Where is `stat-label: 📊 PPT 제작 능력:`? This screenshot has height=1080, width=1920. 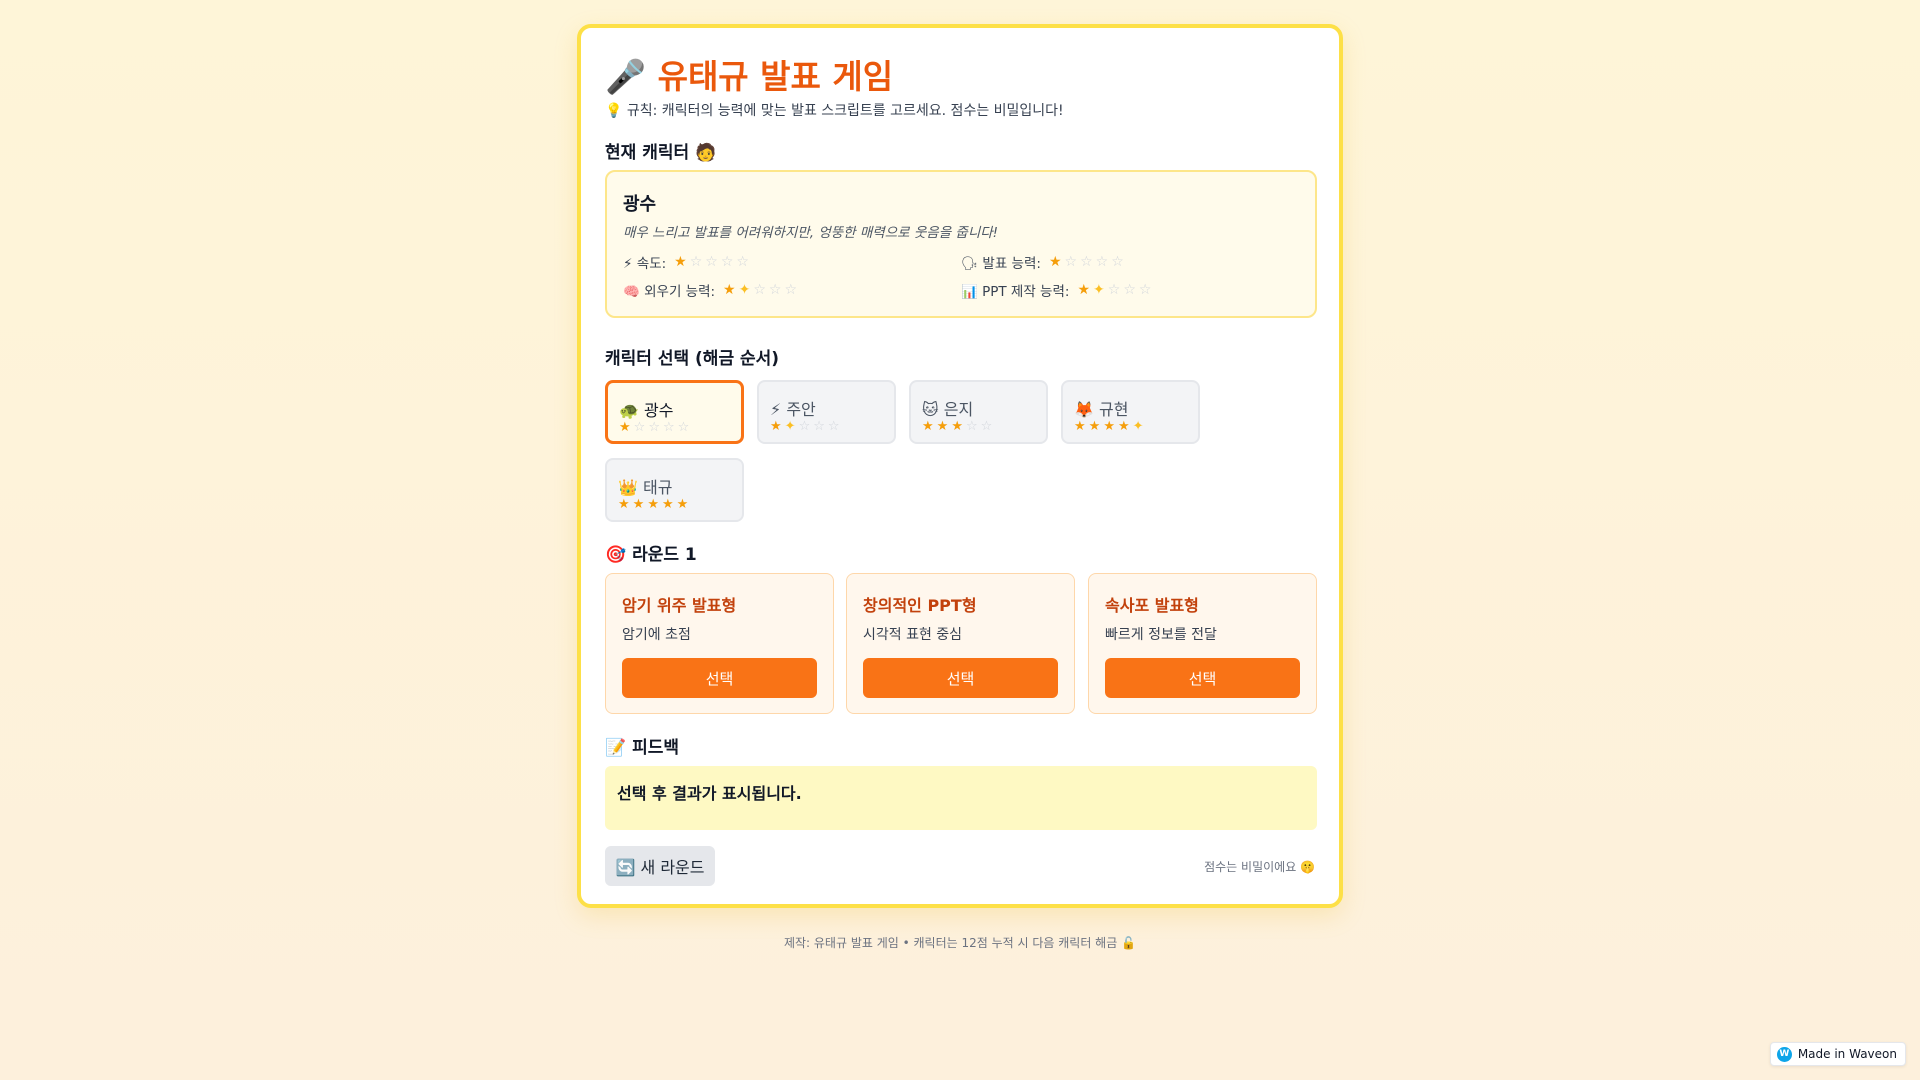 stat-label: 📊 PPT 제작 능력: is located at coordinates (1015, 292).